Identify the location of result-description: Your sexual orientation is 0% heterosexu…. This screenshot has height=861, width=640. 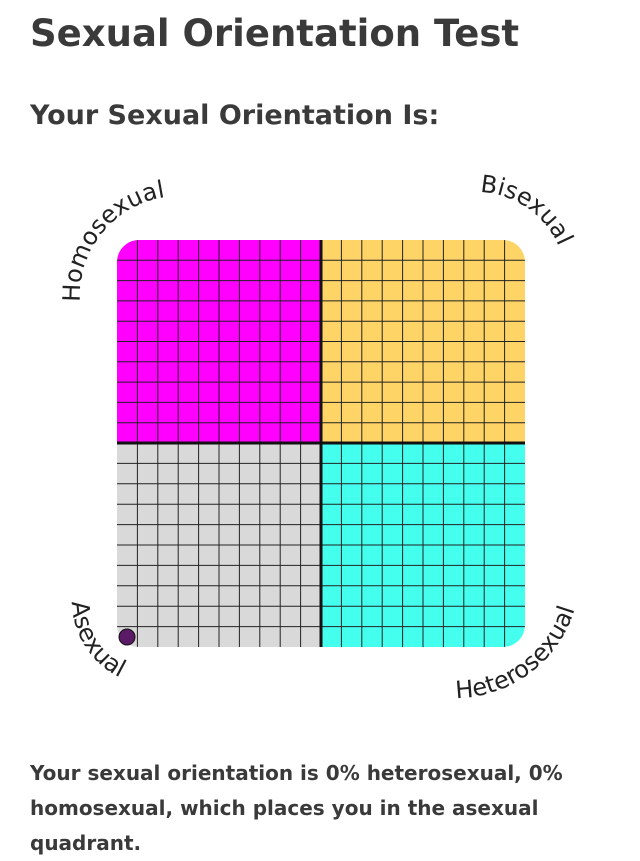
(296, 808).